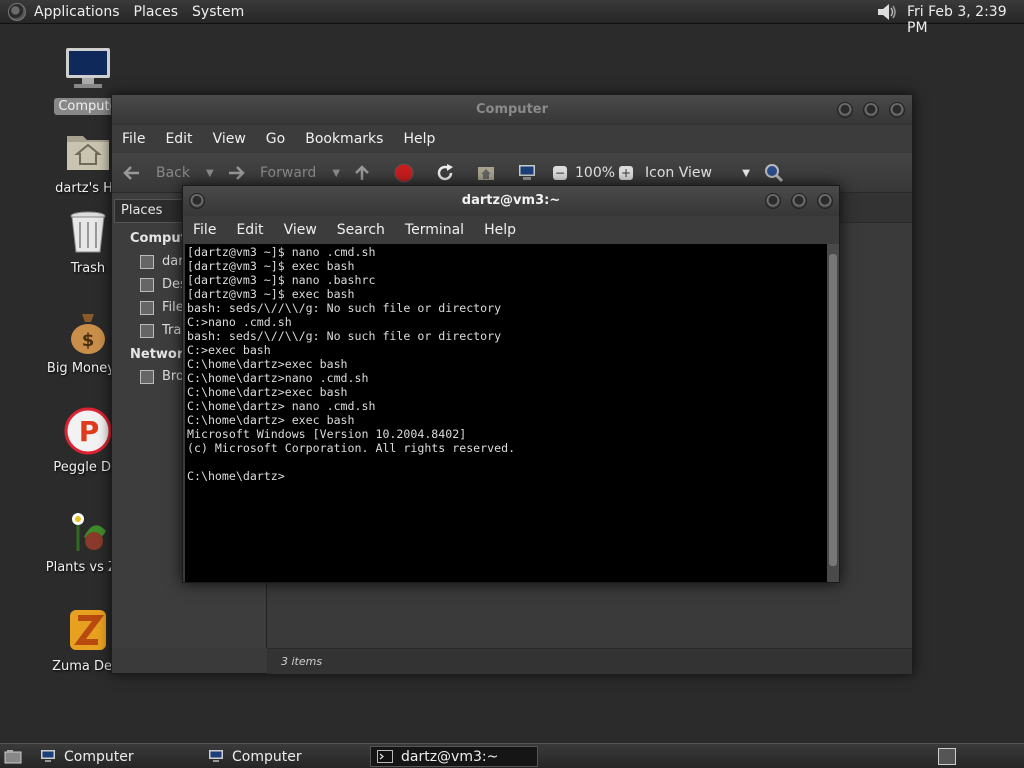  Describe the element at coordinates (147, 330) in the screenshot. I see `trash-icon` at that location.